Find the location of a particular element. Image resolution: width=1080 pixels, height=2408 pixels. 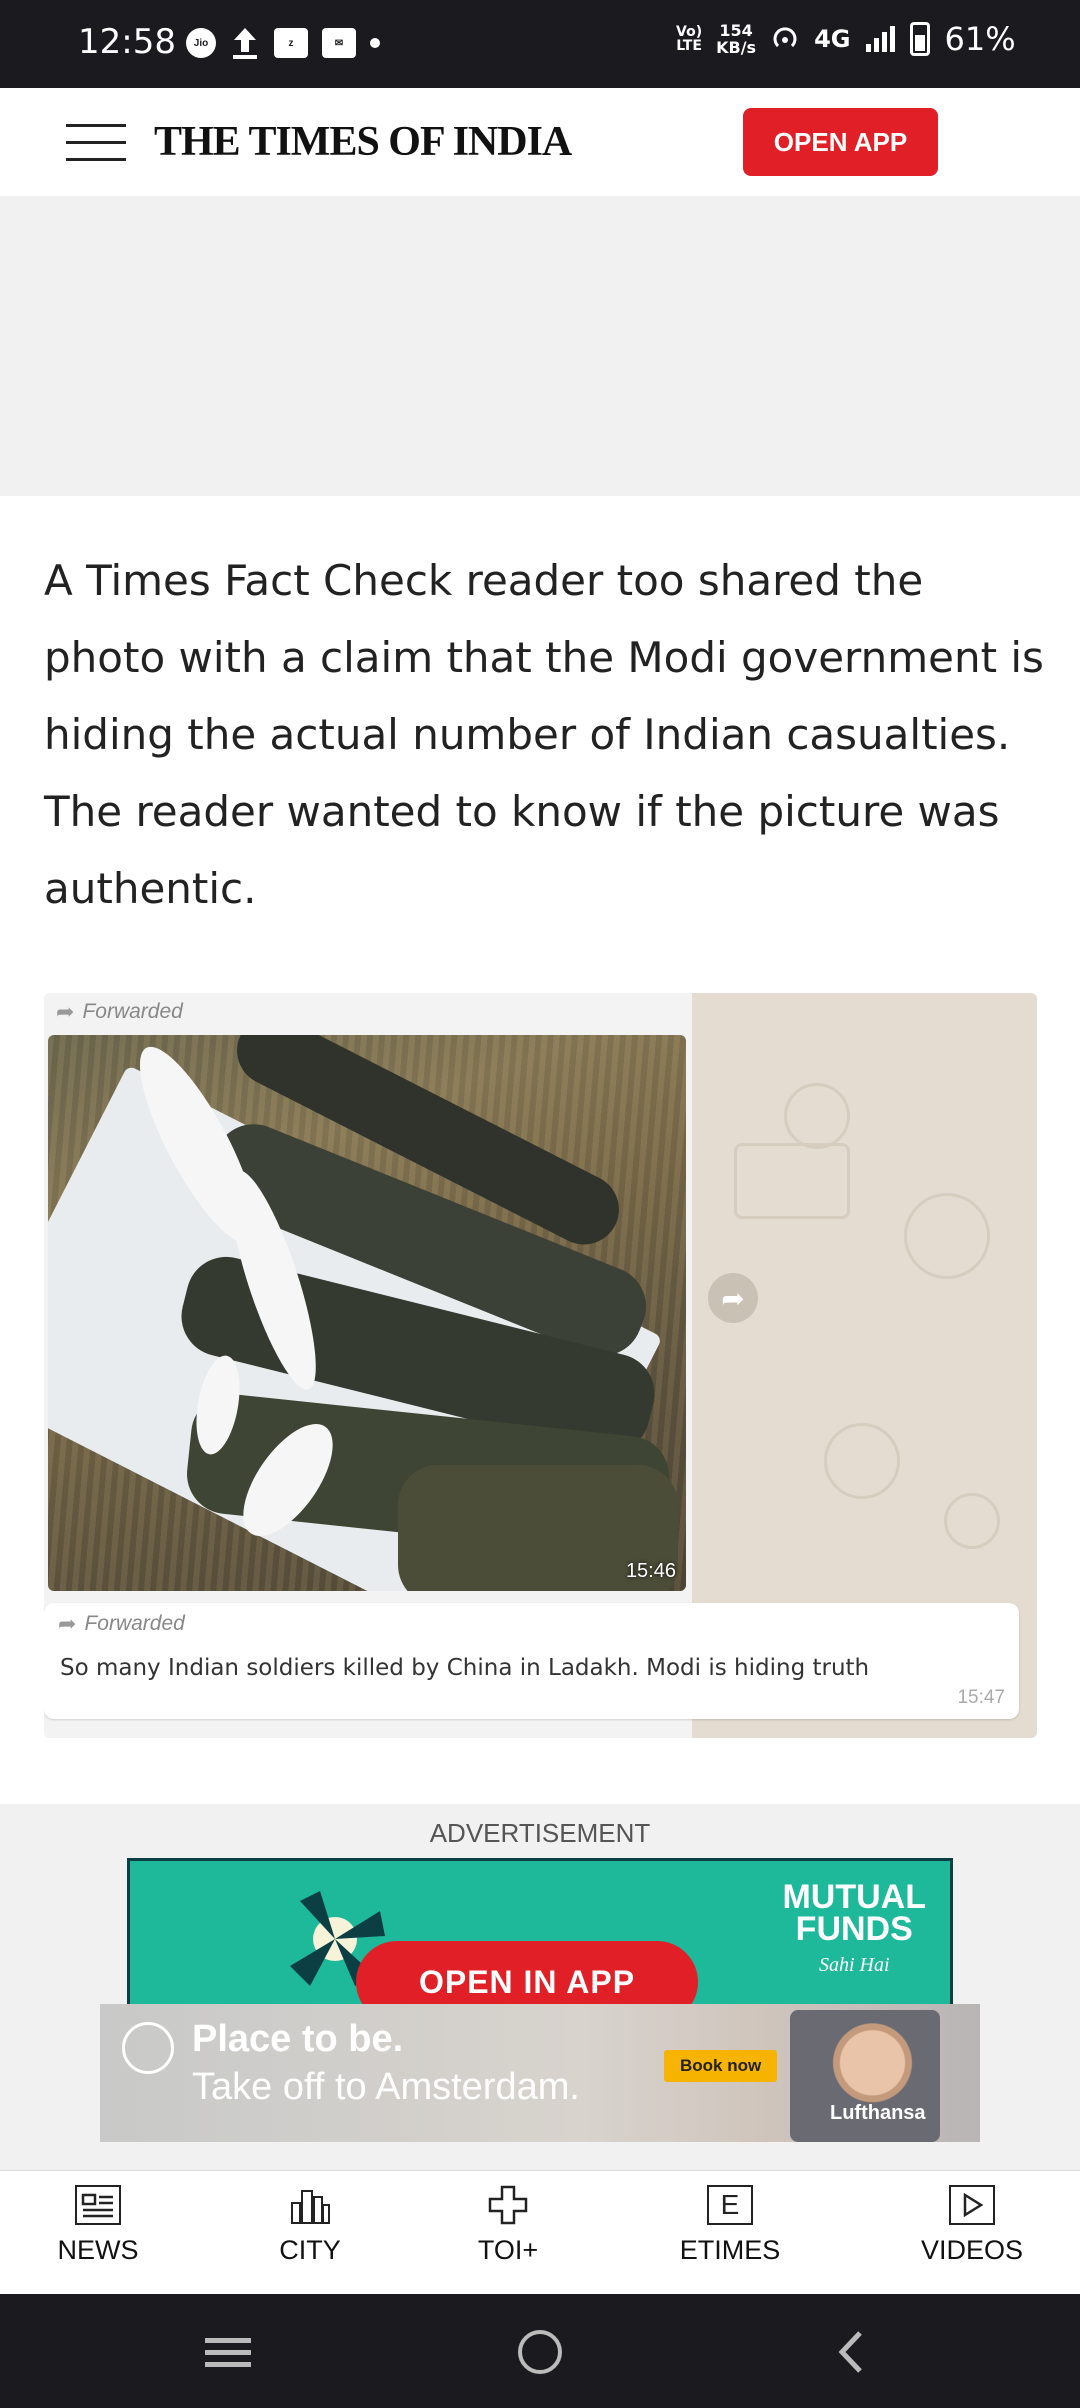

lufthansa-crane-icon is located at coordinates (148, 2048).